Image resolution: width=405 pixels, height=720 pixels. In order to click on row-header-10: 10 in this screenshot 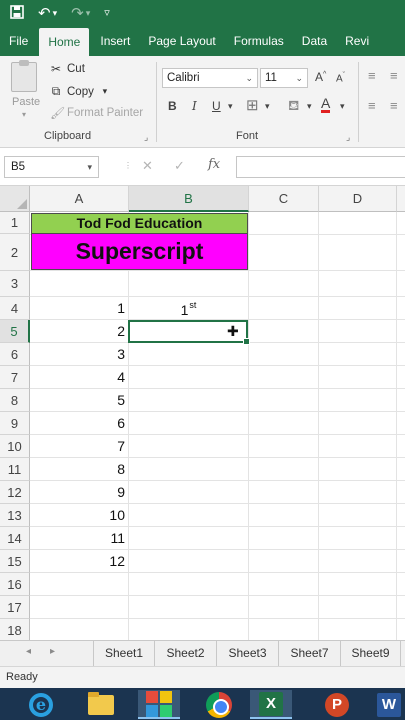, I will do `click(15, 446)`.